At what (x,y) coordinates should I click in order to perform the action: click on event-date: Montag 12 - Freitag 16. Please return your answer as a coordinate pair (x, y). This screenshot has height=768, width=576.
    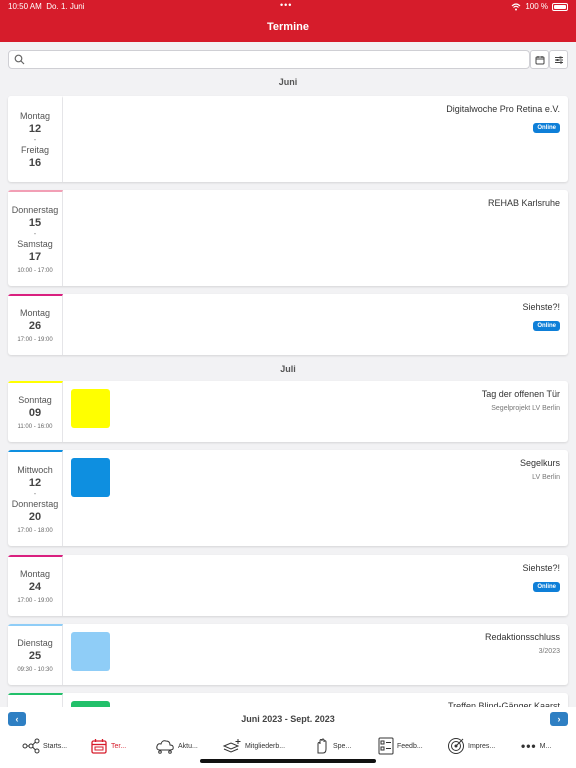
    Looking at the image, I should click on (35, 139).